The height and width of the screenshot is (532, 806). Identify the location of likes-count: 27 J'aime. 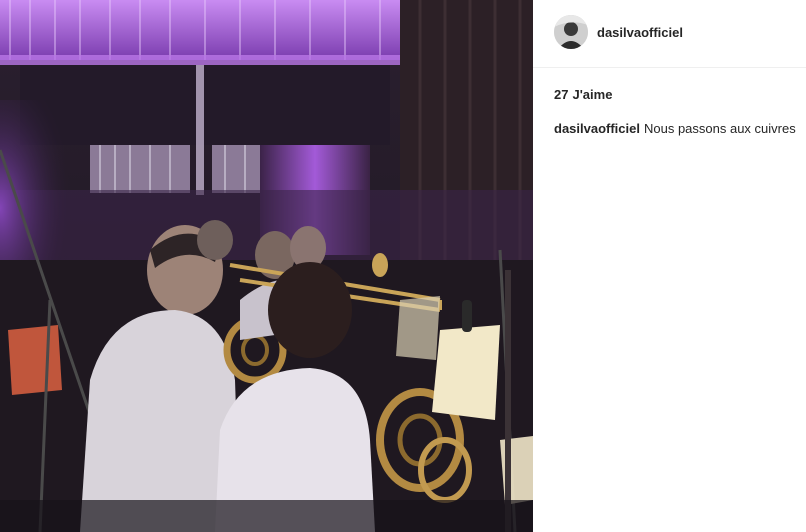
(583, 94).